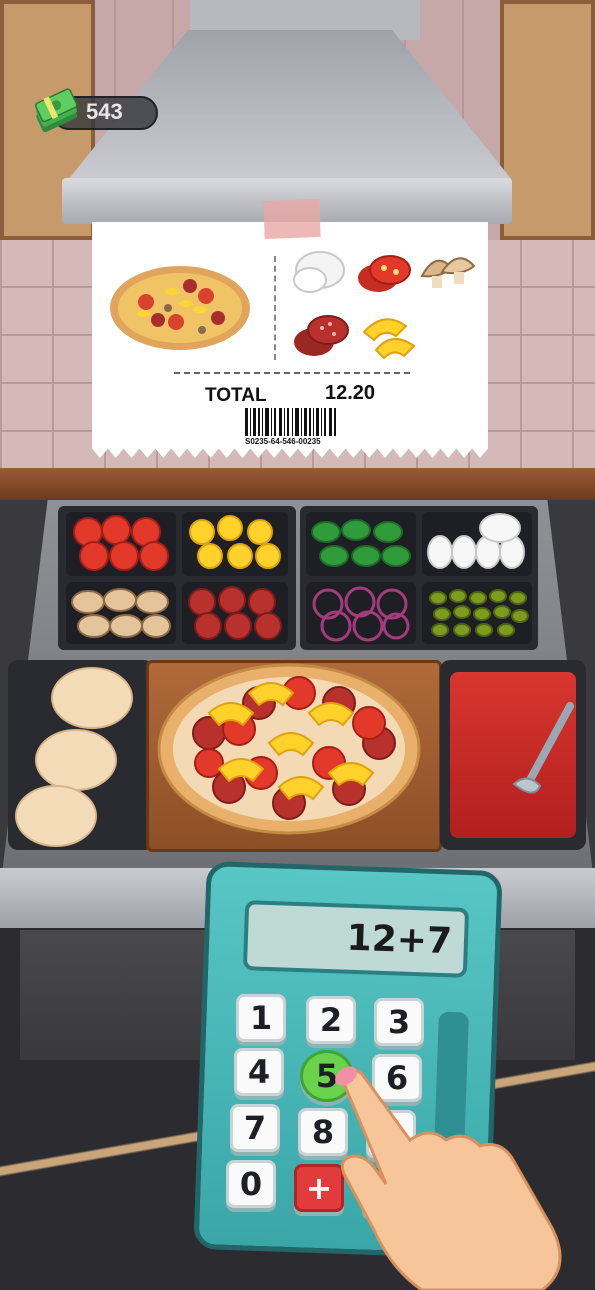 The height and width of the screenshot is (1290, 595). Describe the element at coordinates (56, 110) in the screenshot. I see `cash-stack-icon` at that location.